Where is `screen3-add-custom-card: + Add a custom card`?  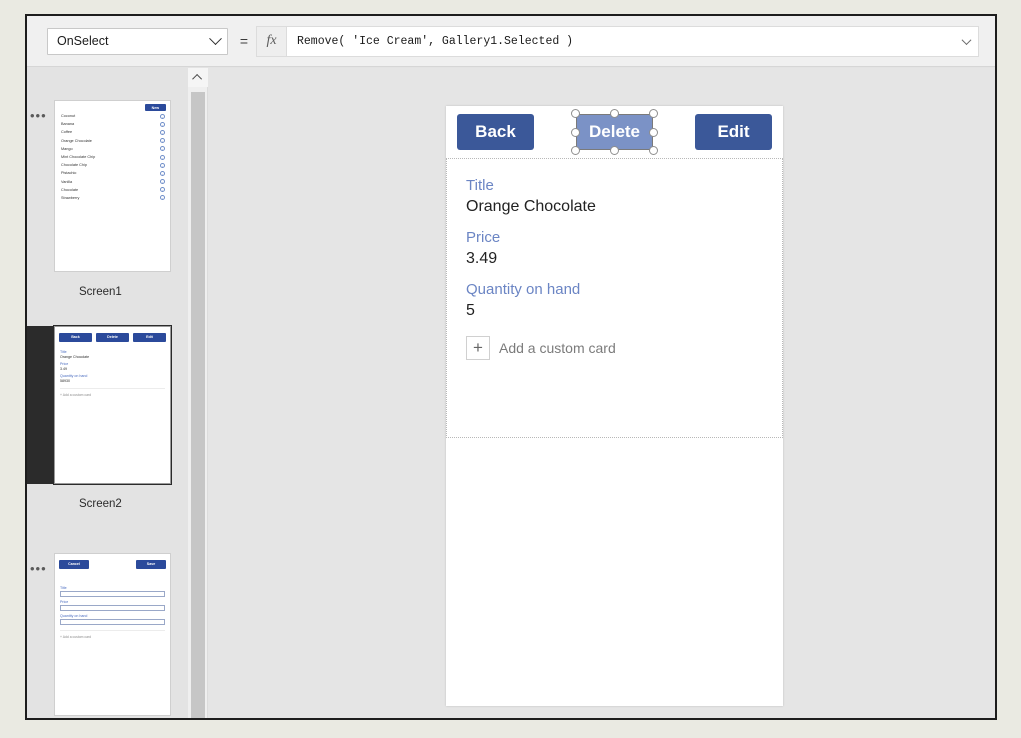 screen3-add-custom-card: + Add a custom card is located at coordinates (112, 634).